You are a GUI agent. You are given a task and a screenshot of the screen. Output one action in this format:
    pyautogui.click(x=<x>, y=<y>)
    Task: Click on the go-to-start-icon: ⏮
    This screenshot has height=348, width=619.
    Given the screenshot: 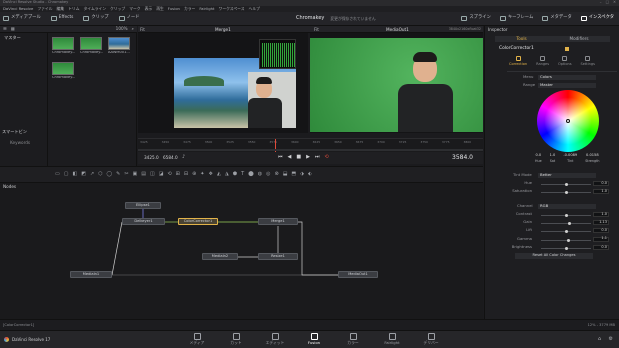 What is the action you would take?
    pyautogui.click(x=280, y=157)
    